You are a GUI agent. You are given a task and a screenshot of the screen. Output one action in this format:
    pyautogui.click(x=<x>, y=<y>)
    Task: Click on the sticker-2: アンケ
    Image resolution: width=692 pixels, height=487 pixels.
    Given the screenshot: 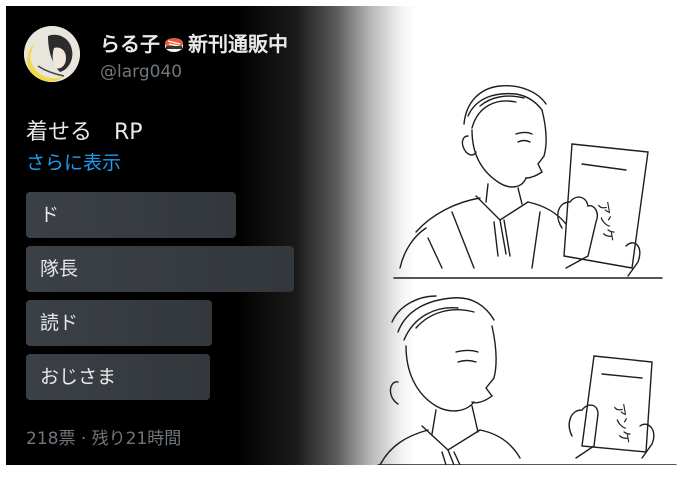 What is the action you would take?
    pyautogui.click(x=621, y=424)
    